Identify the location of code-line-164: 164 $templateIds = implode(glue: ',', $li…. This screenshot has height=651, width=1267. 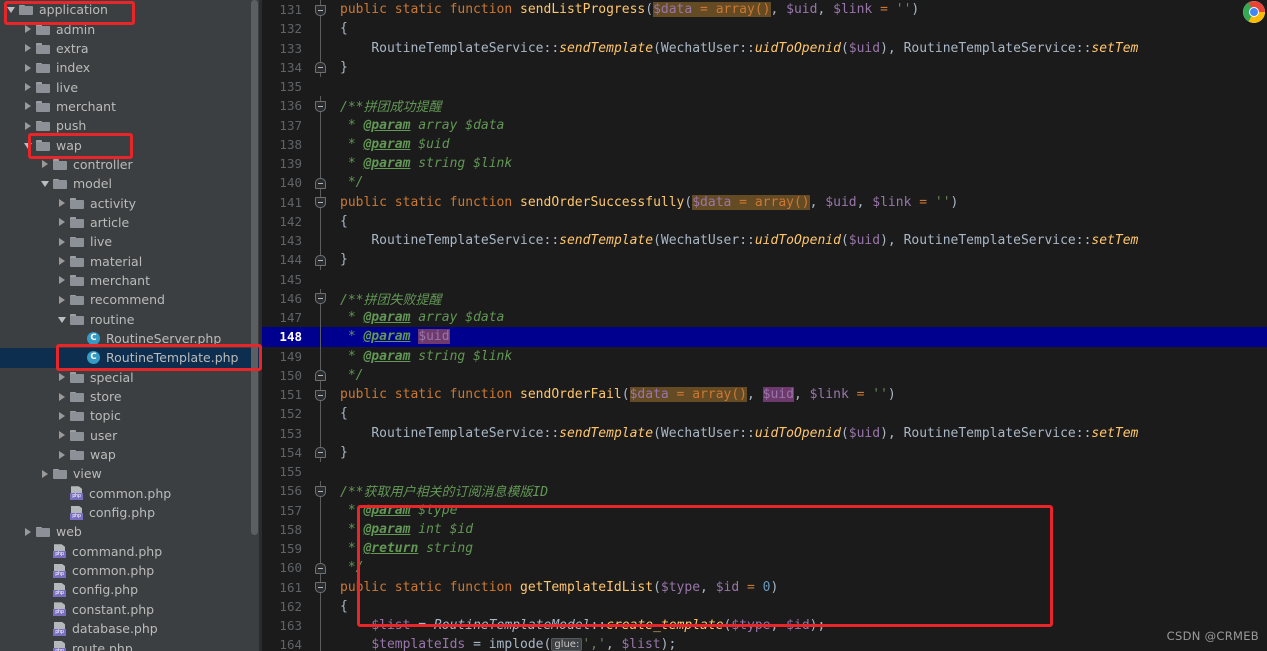
(764, 643).